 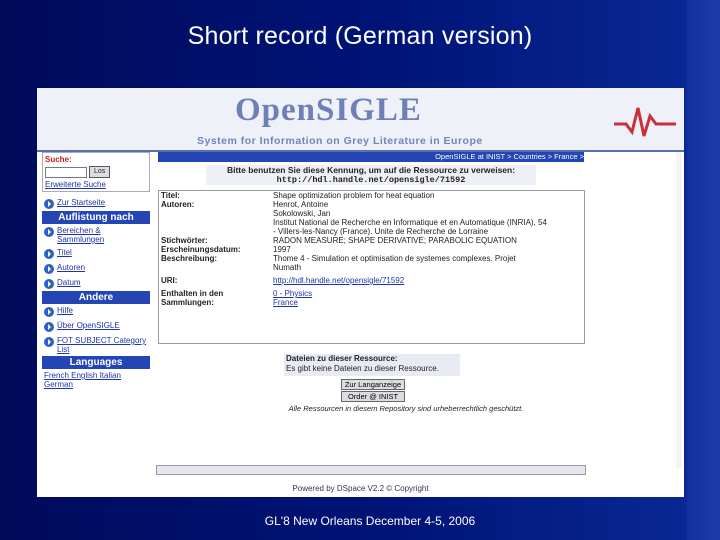 I want to click on files-header: Dateien zu dieser Ressource:, so click(x=342, y=358).